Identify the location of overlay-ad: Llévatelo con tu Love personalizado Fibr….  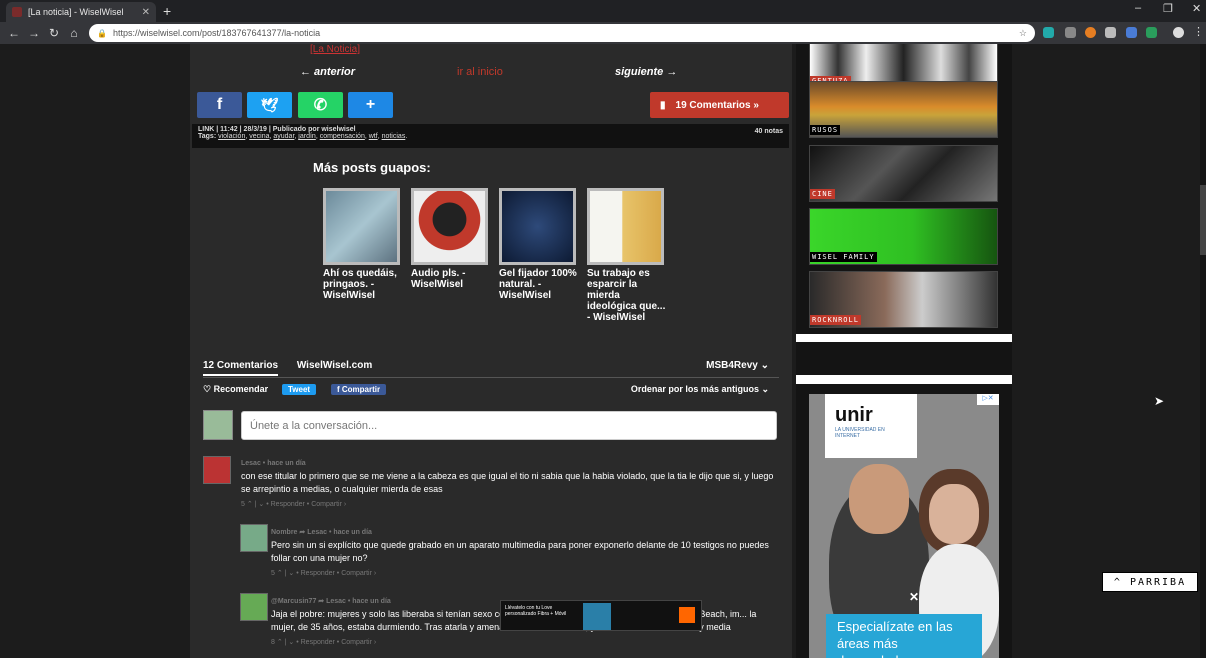
(601, 615).